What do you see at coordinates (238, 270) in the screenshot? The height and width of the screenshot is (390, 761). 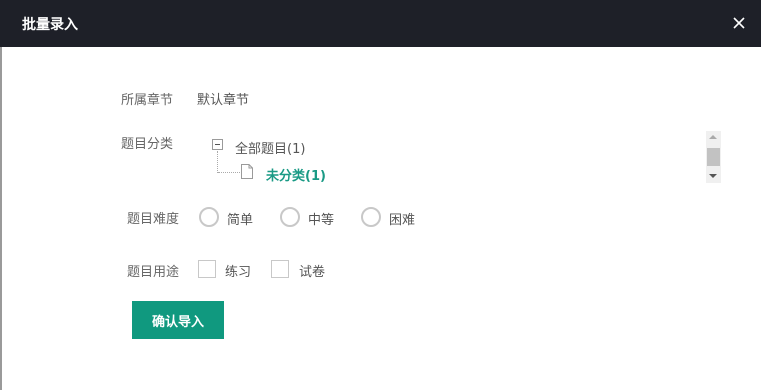 I see `usage-practice-label: 练习` at bounding box center [238, 270].